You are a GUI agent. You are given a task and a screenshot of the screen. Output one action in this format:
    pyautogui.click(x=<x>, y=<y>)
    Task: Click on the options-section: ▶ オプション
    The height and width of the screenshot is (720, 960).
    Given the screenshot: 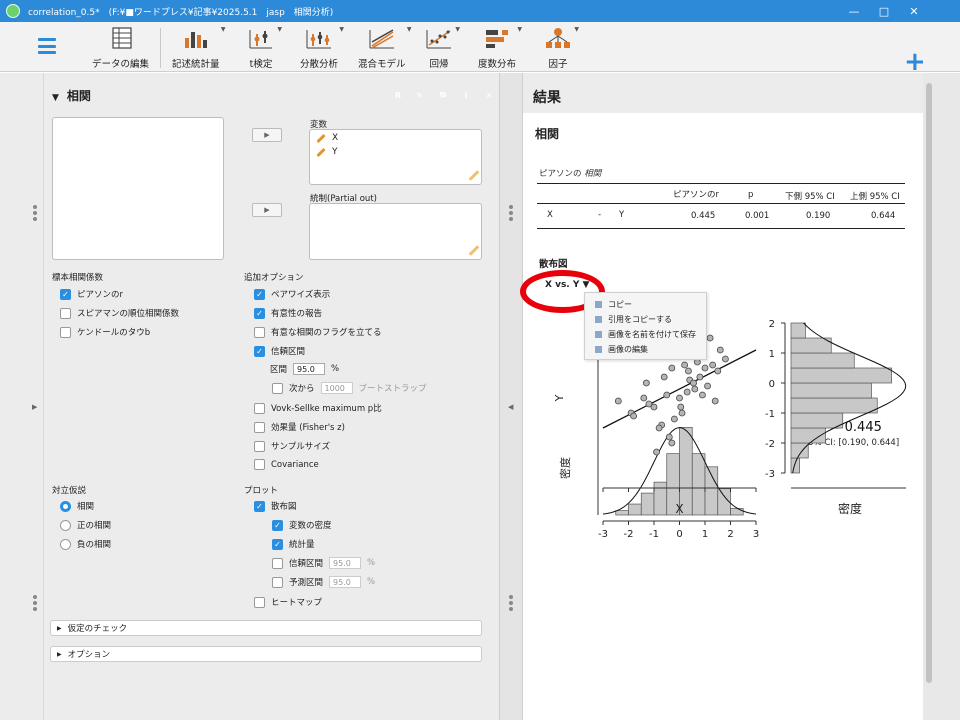 What is the action you would take?
    pyautogui.click(x=266, y=654)
    